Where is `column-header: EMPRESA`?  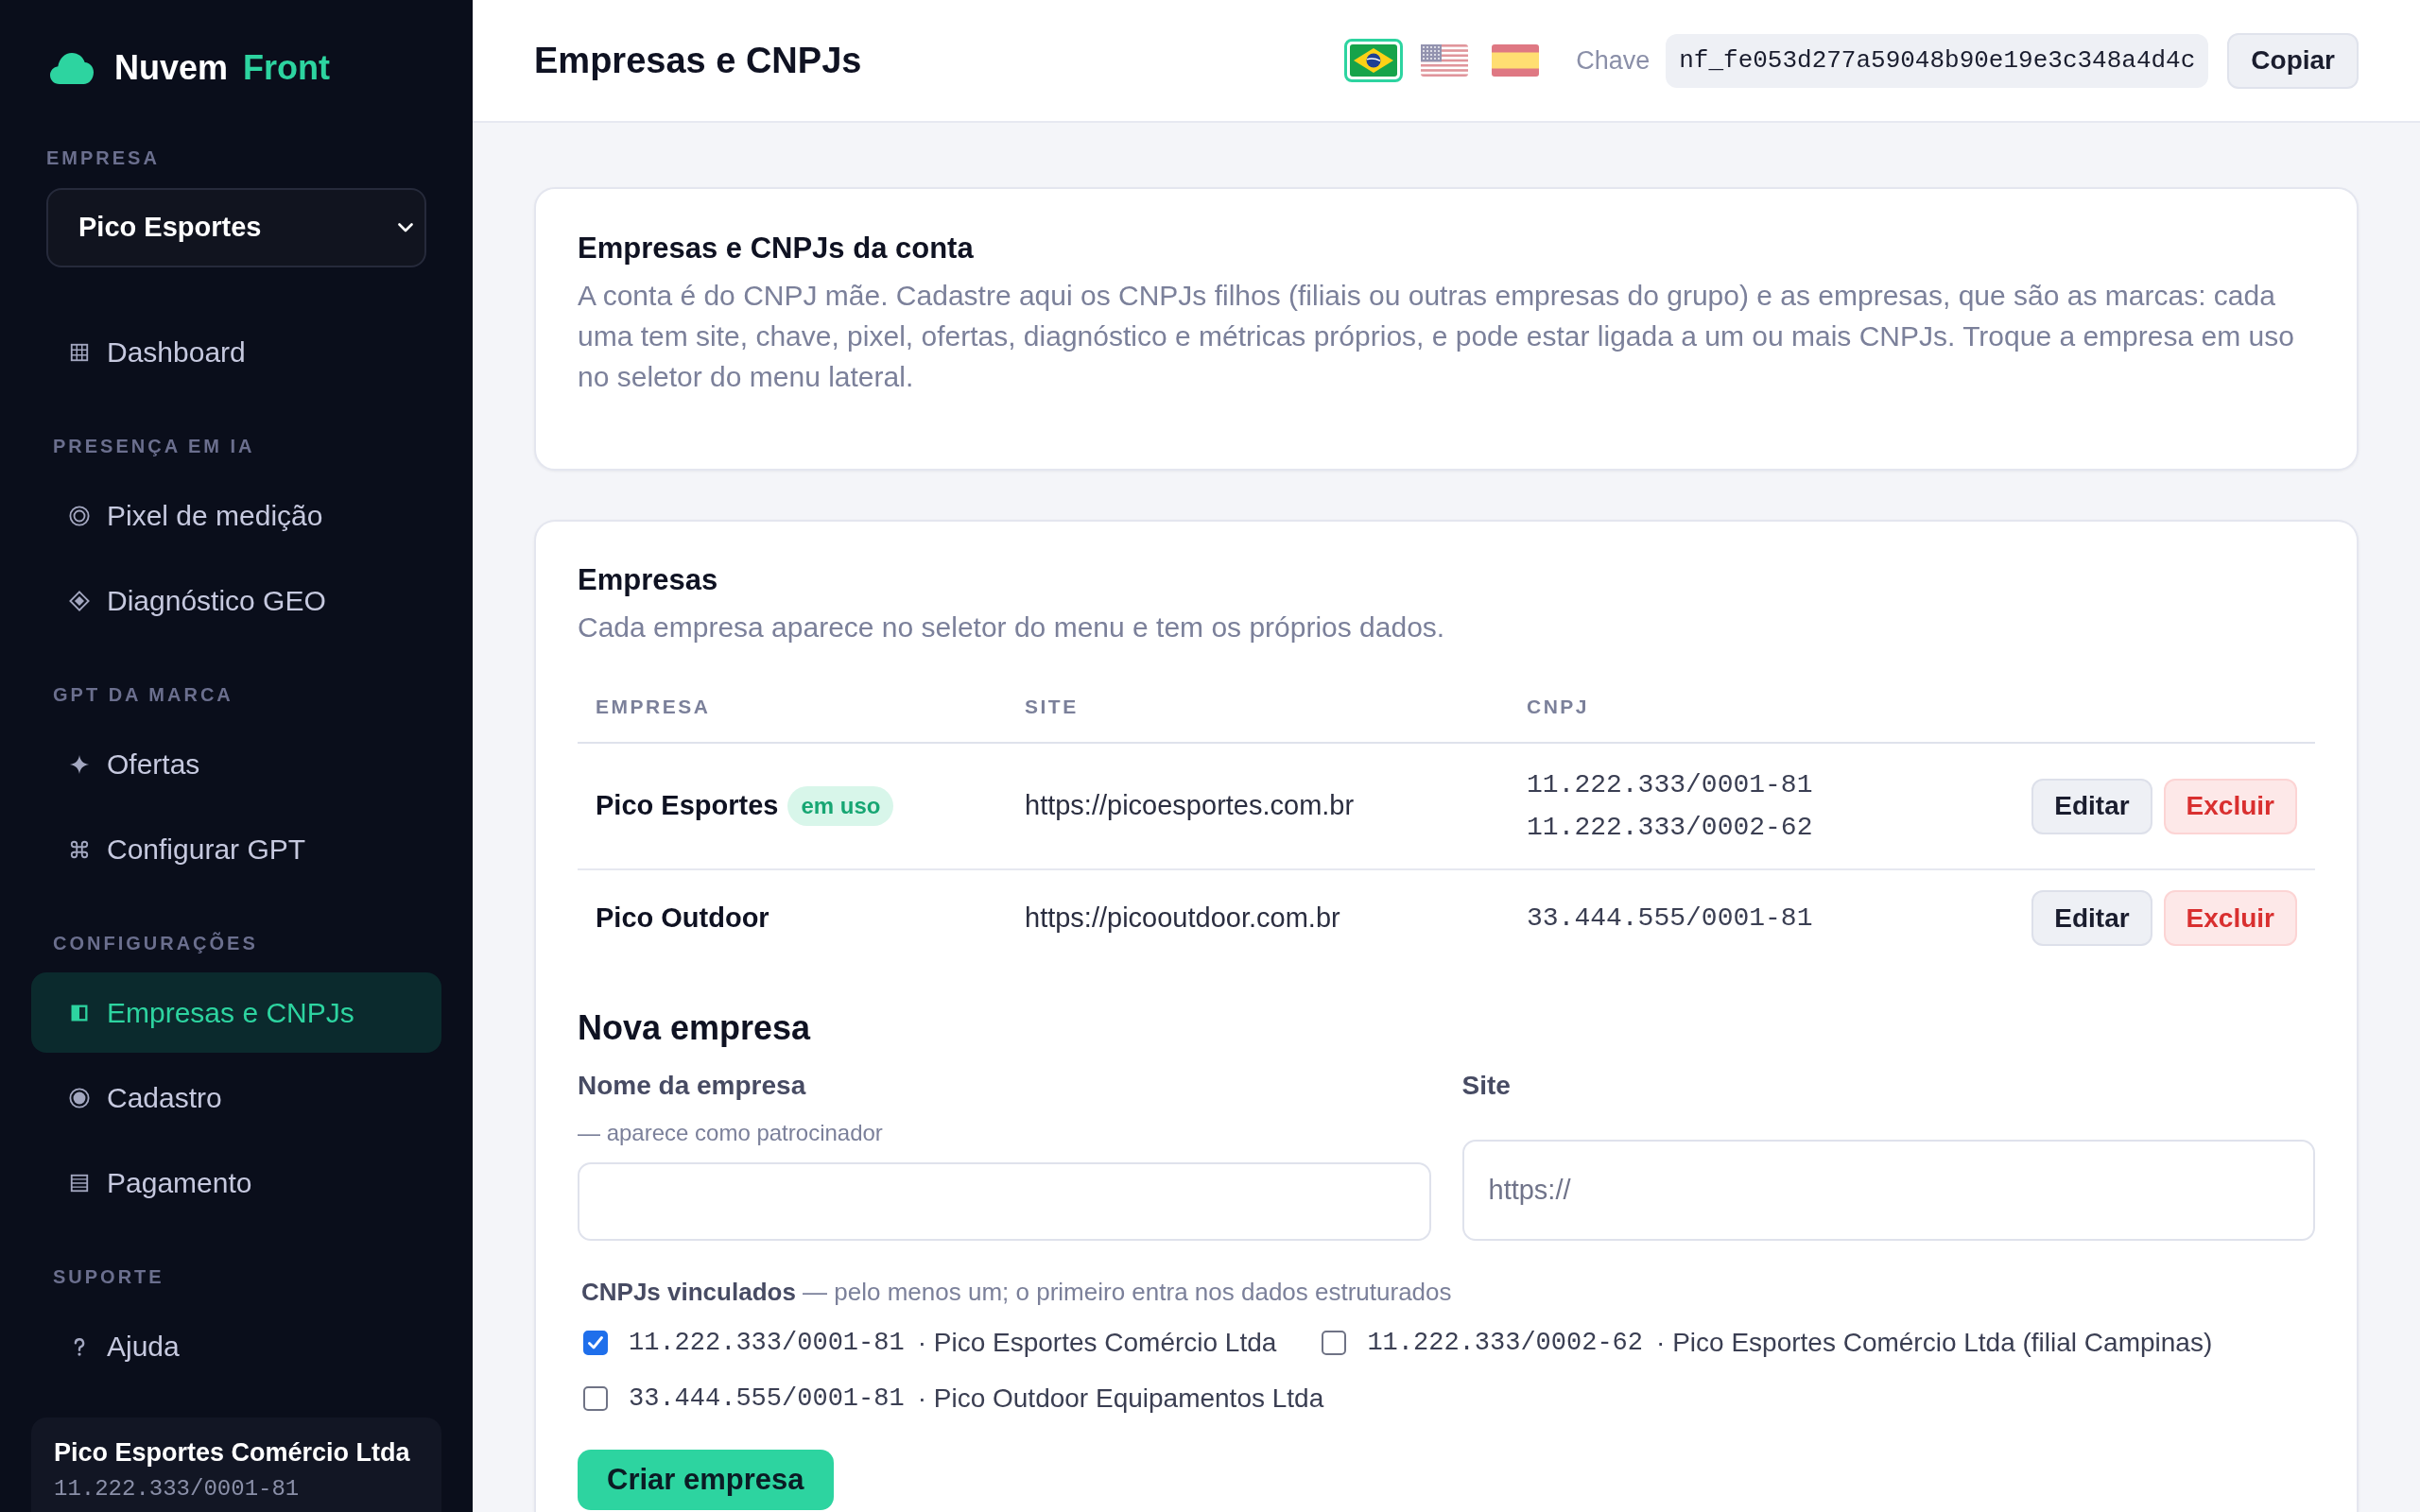 column-header: EMPRESA is located at coordinates (653, 706).